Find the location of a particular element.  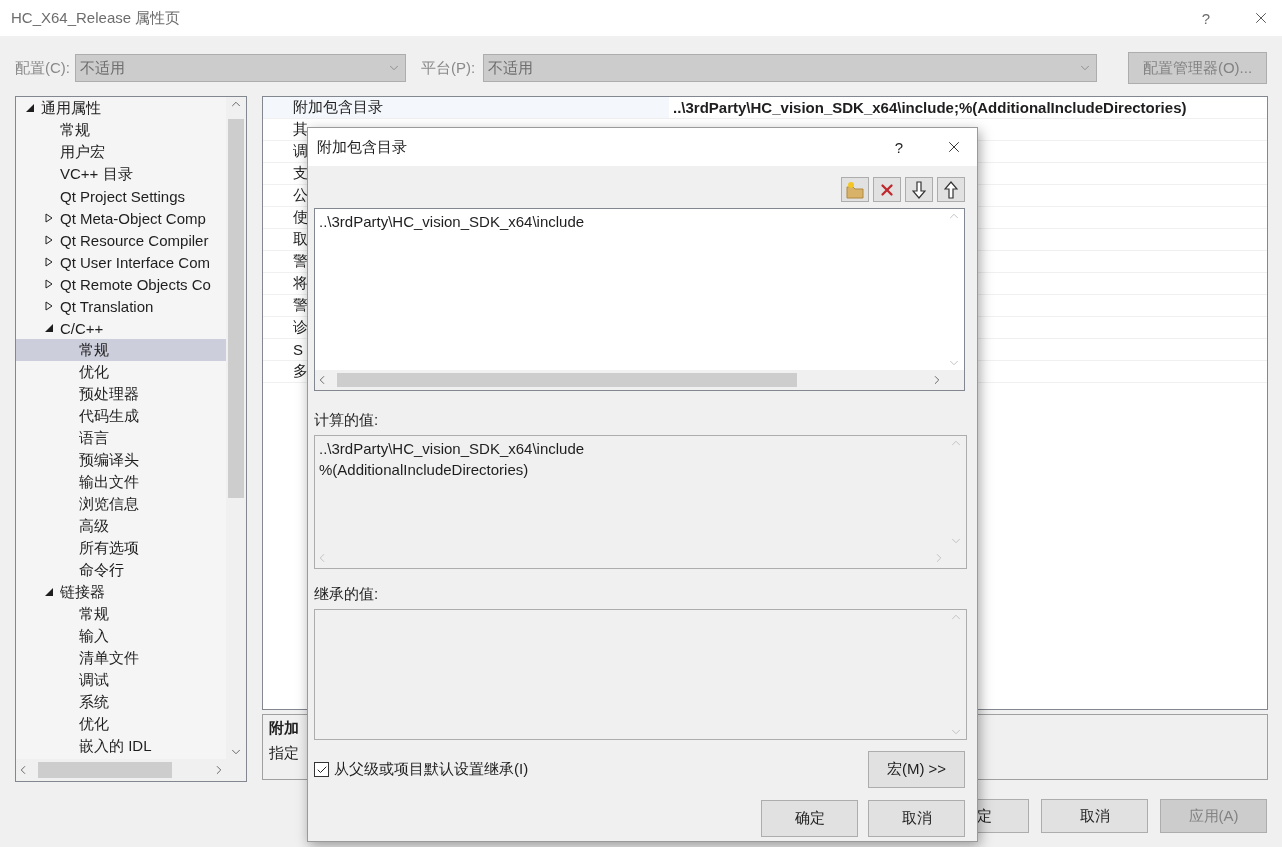

platform-label: 平台(P): is located at coordinates (448, 68).